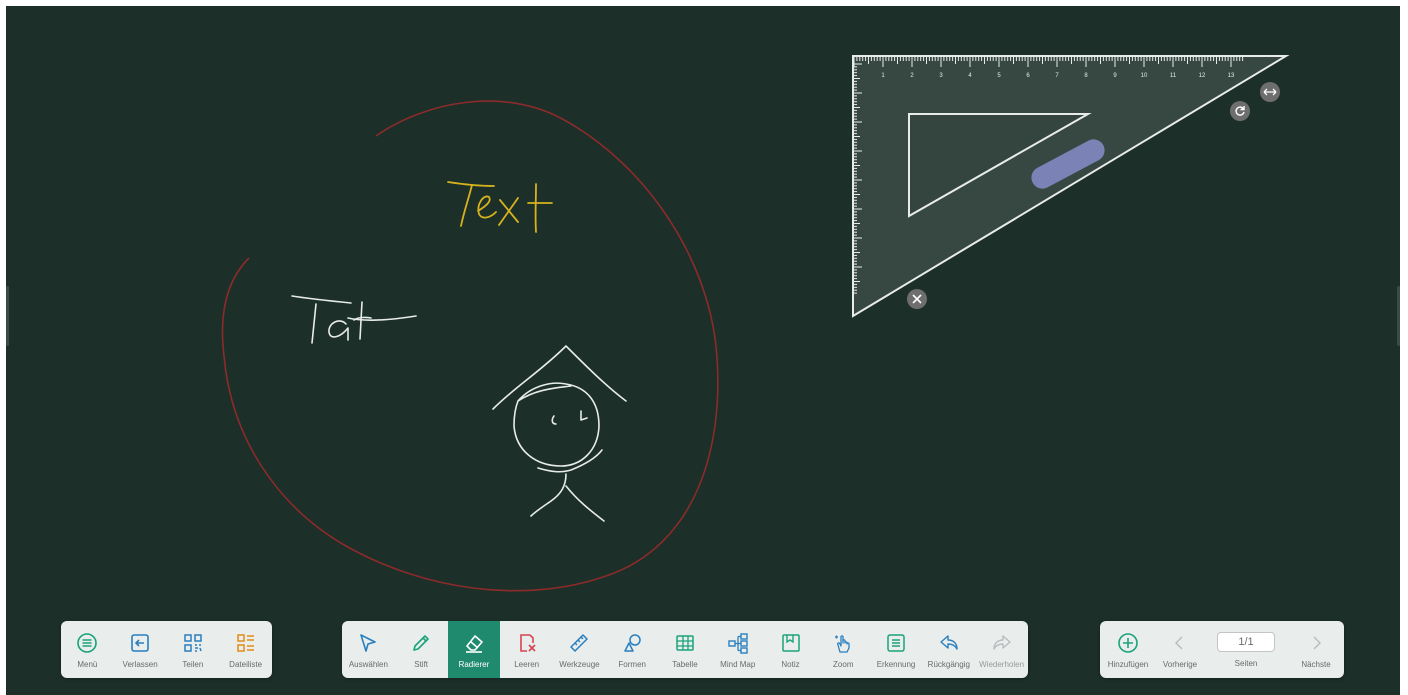  What do you see at coordinates (1001, 642) in the screenshot?
I see `redo-icon` at bounding box center [1001, 642].